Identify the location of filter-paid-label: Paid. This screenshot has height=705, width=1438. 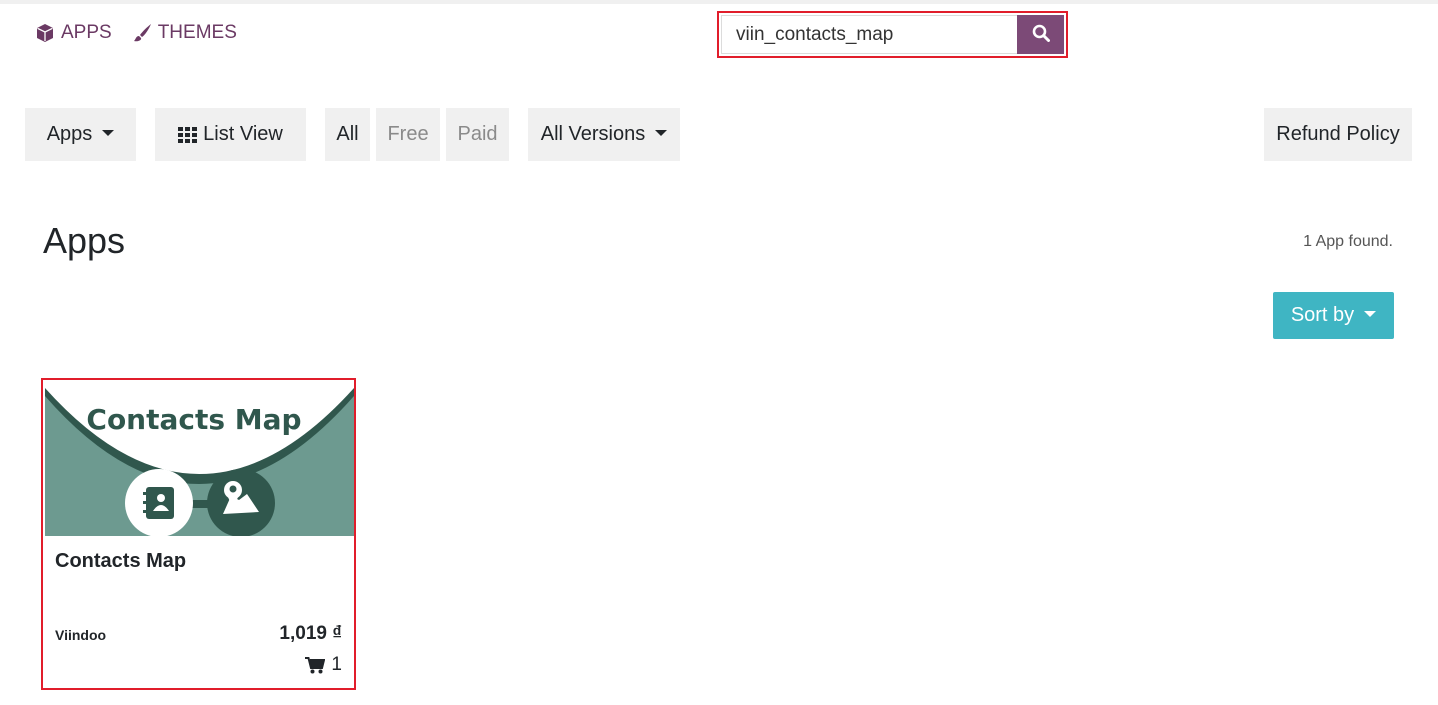
(477, 134).